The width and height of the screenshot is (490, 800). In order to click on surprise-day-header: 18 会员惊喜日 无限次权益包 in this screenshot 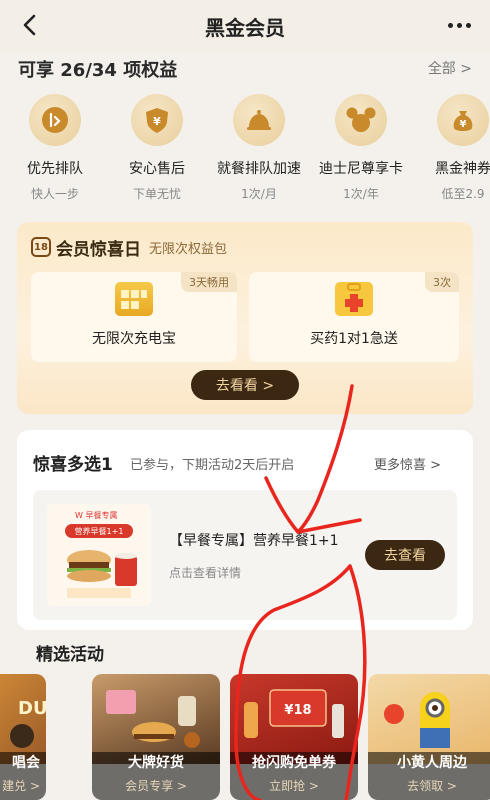, I will do `click(129, 247)`.